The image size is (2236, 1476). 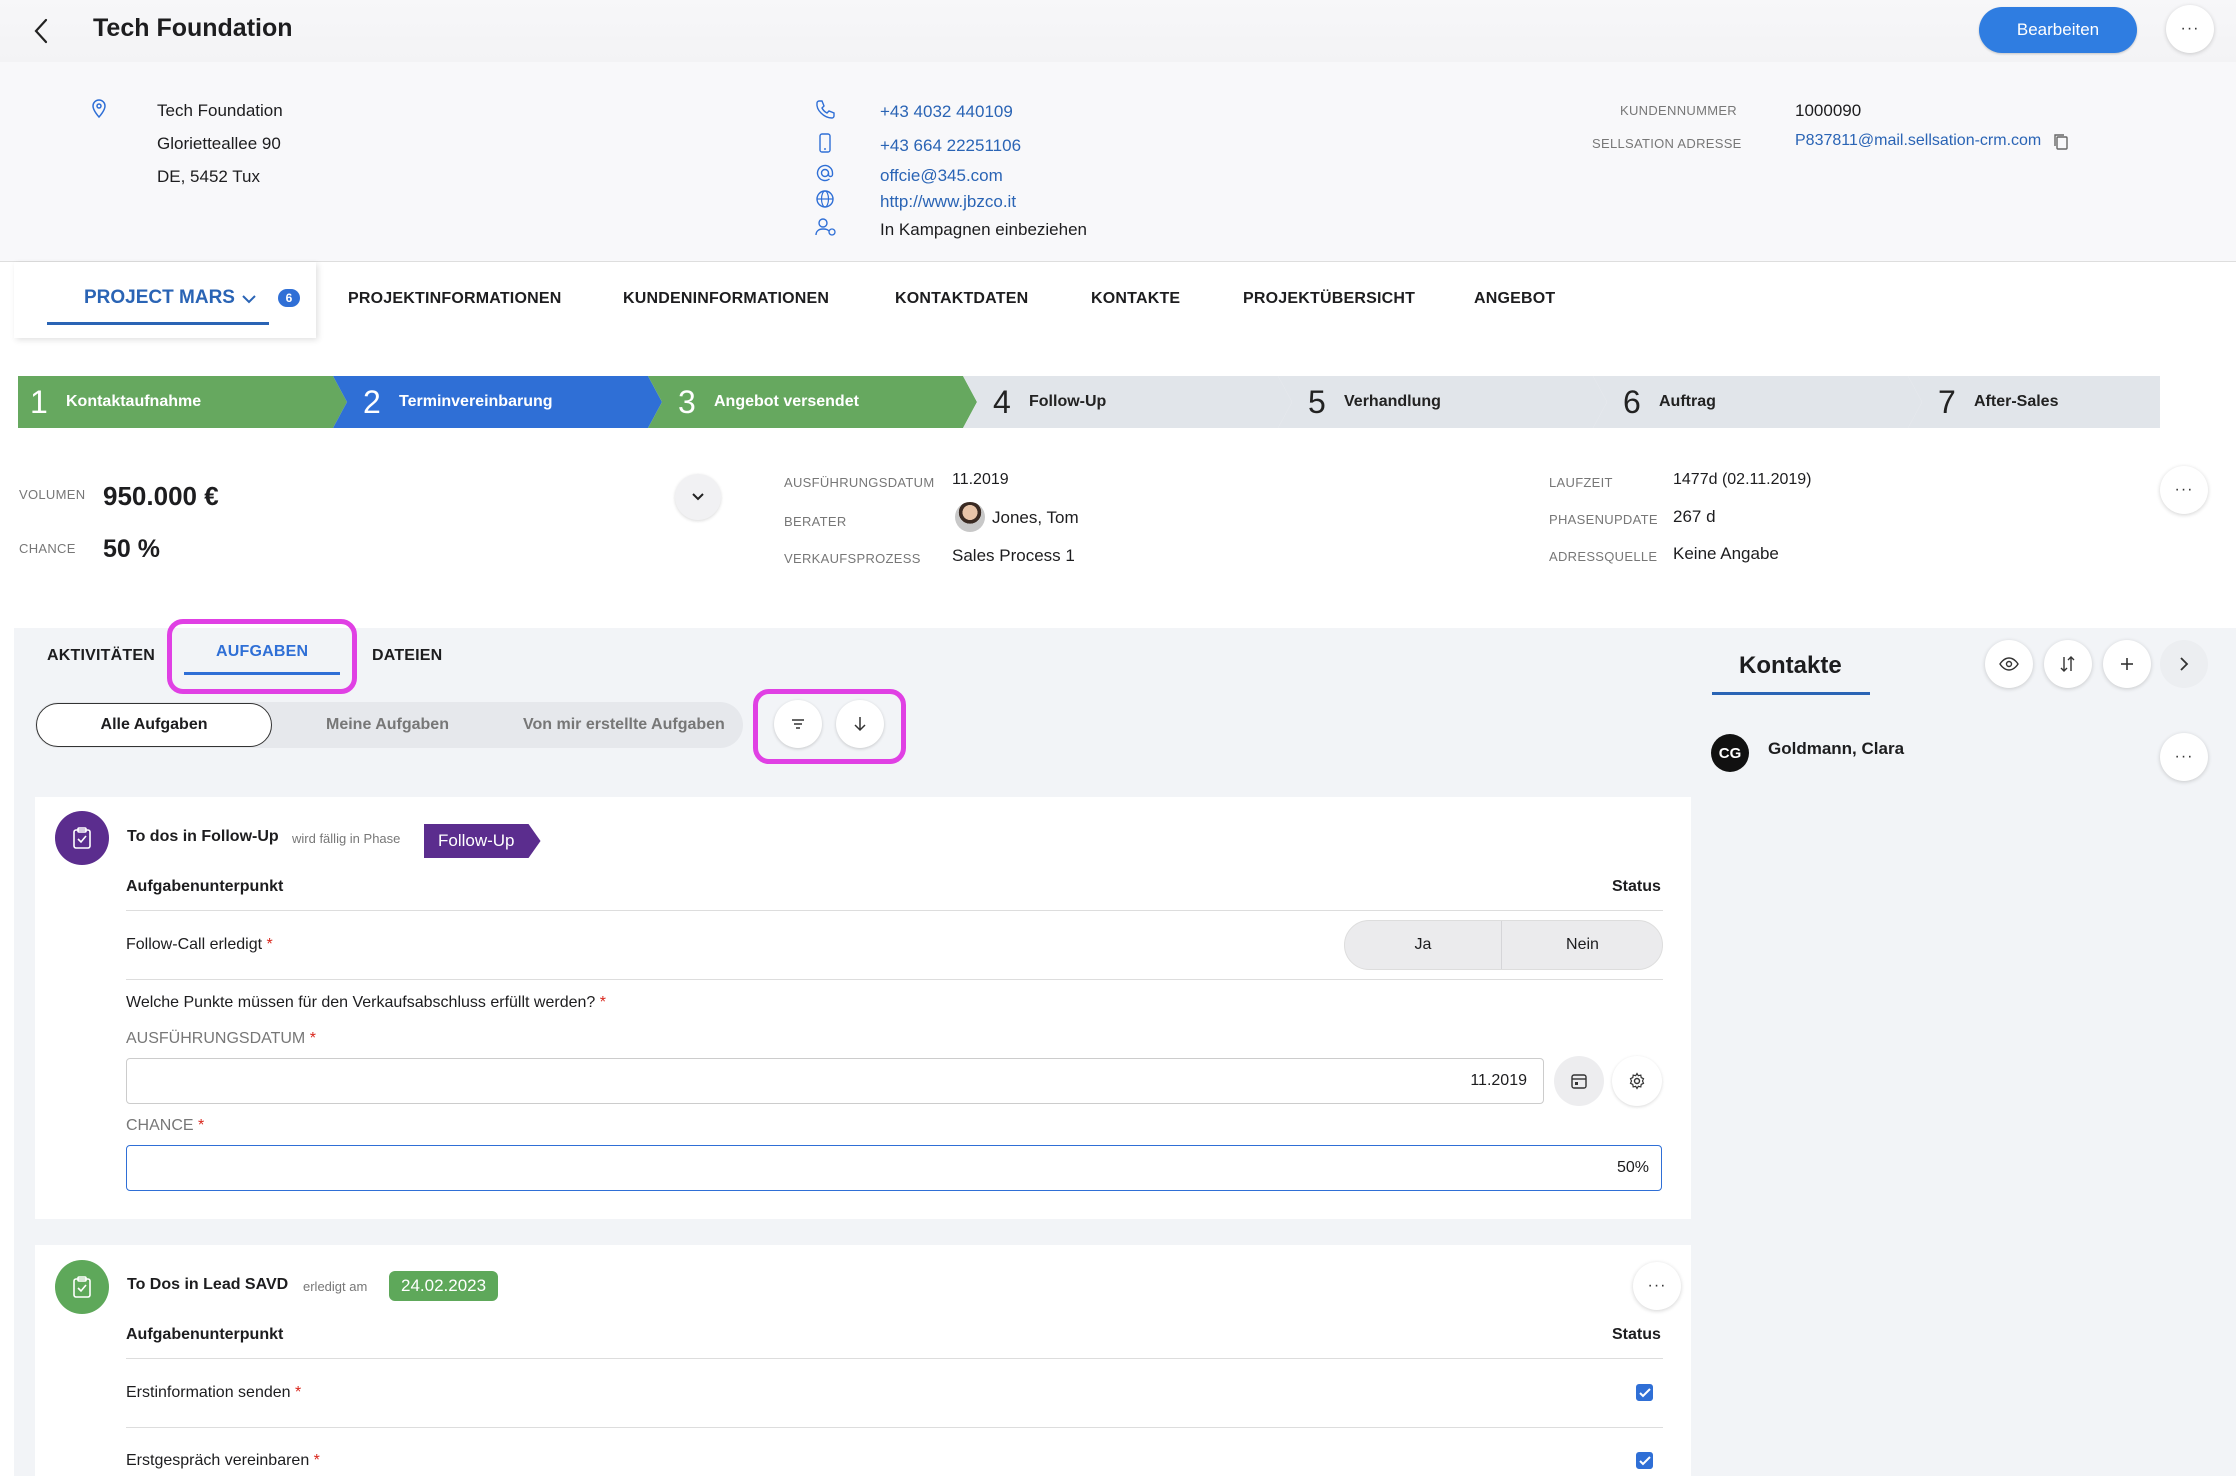 I want to click on chevron-down-icon, so click(x=249, y=299).